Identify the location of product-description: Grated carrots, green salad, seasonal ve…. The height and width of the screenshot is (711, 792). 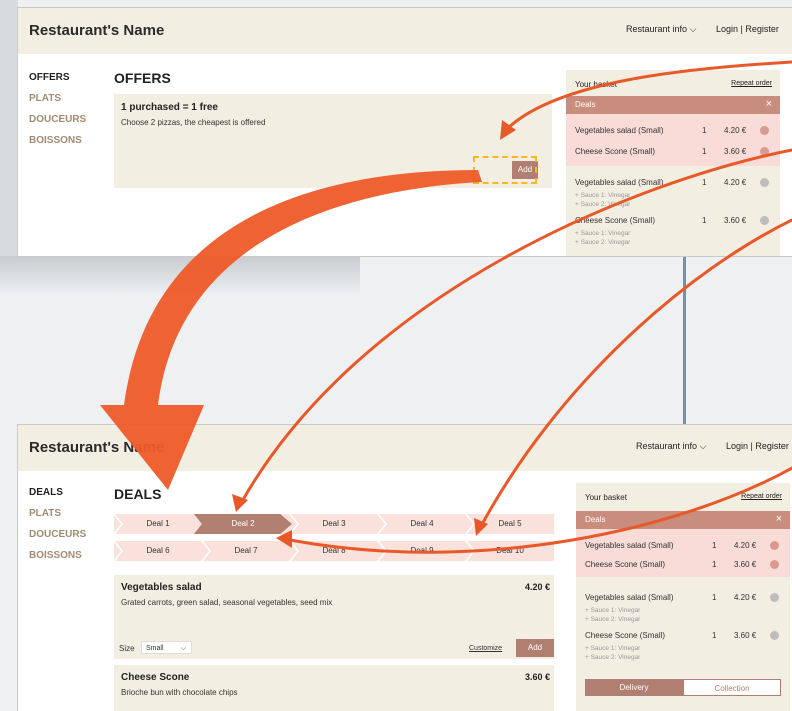
(227, 602).